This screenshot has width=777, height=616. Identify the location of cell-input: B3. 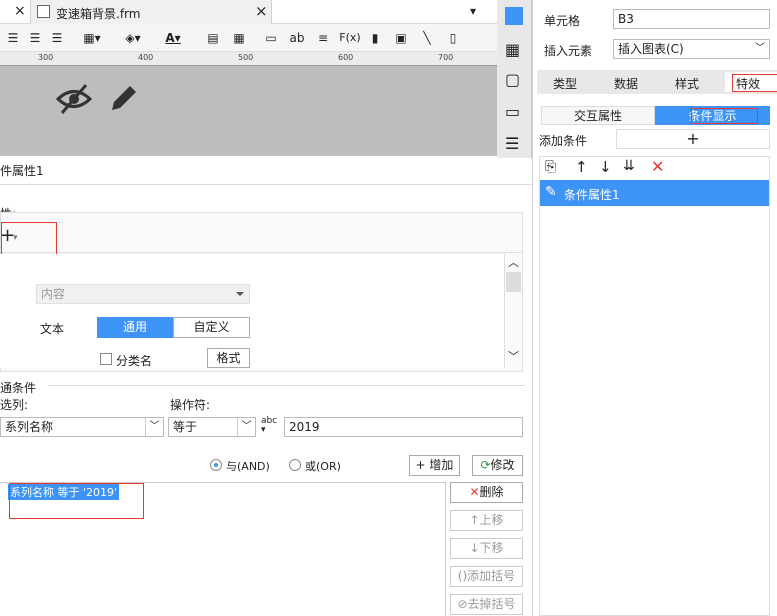
(691, 19).